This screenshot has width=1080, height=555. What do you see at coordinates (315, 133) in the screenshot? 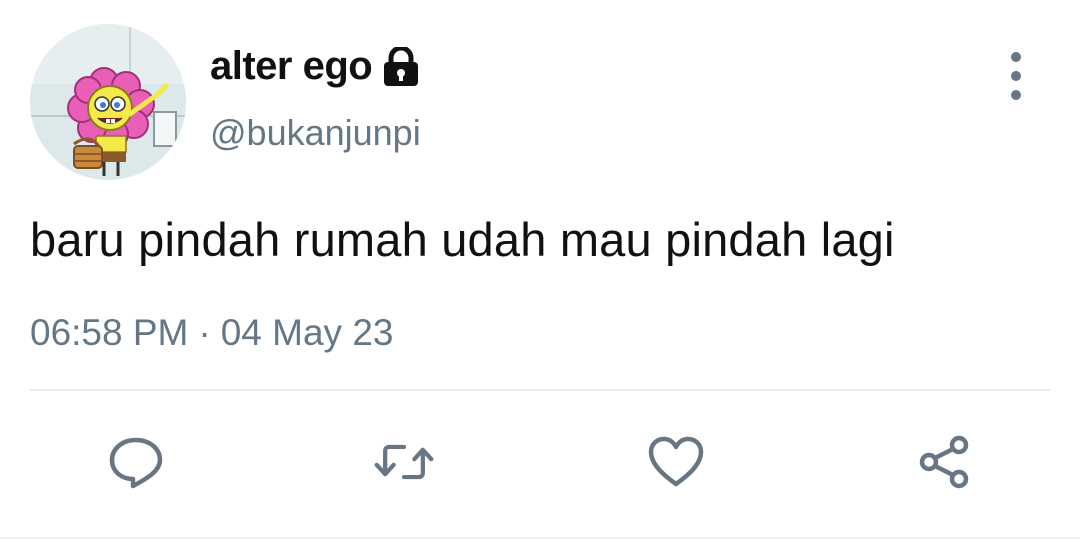
I see `user-handle: @bukanjunpi` at bounding box center [315, 133].